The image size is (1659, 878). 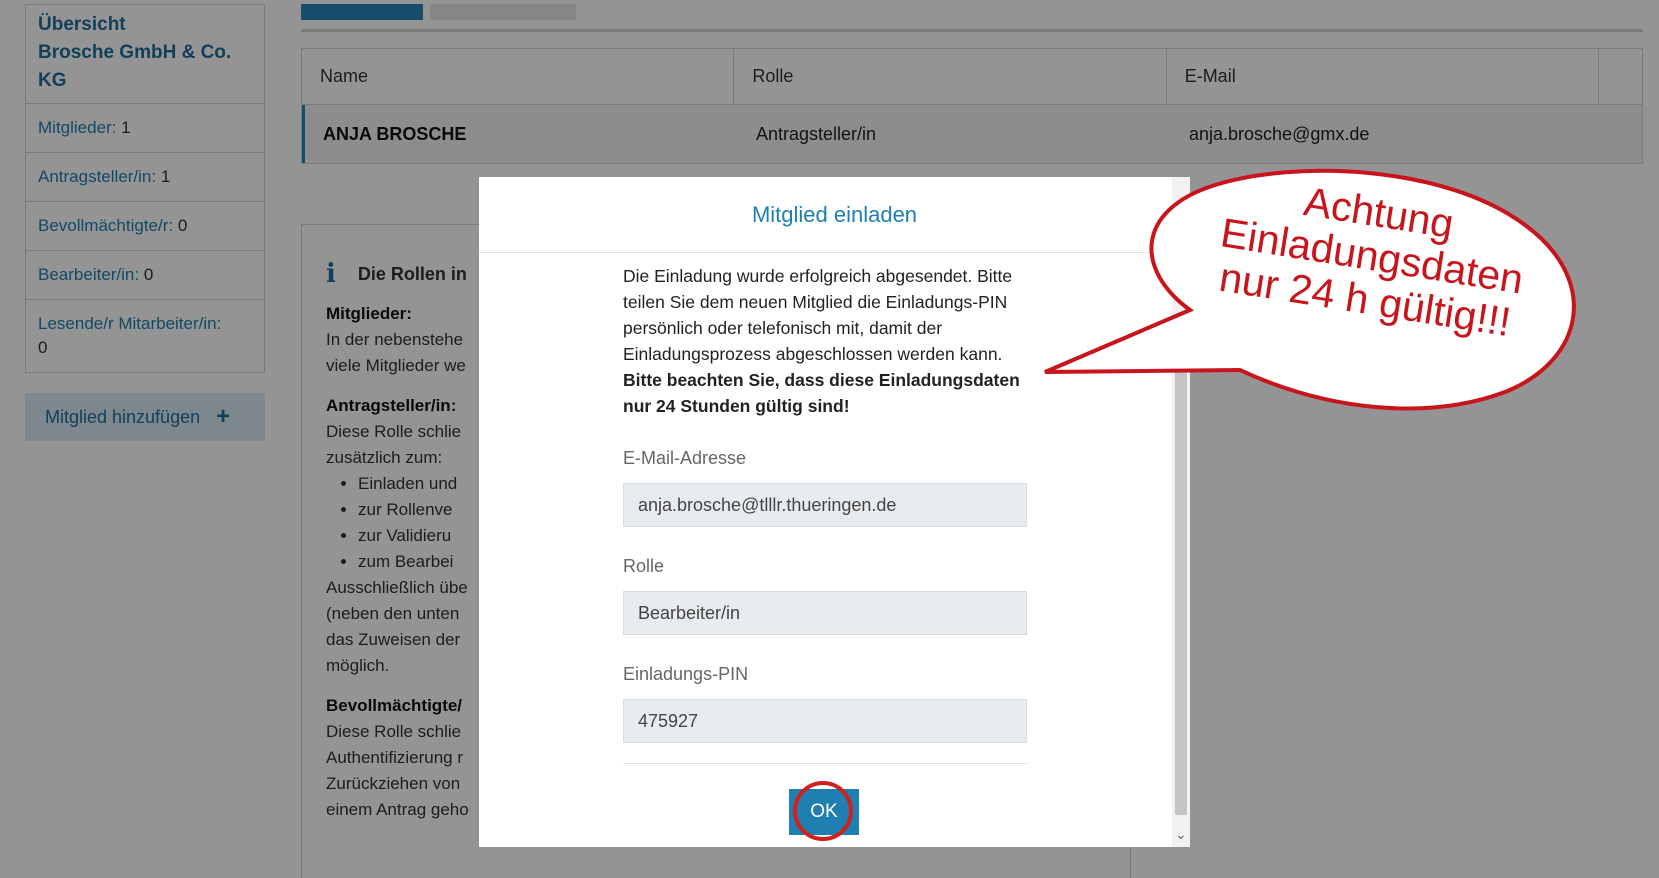 I want to click on highlight-circle, so click(x=823, y=811).